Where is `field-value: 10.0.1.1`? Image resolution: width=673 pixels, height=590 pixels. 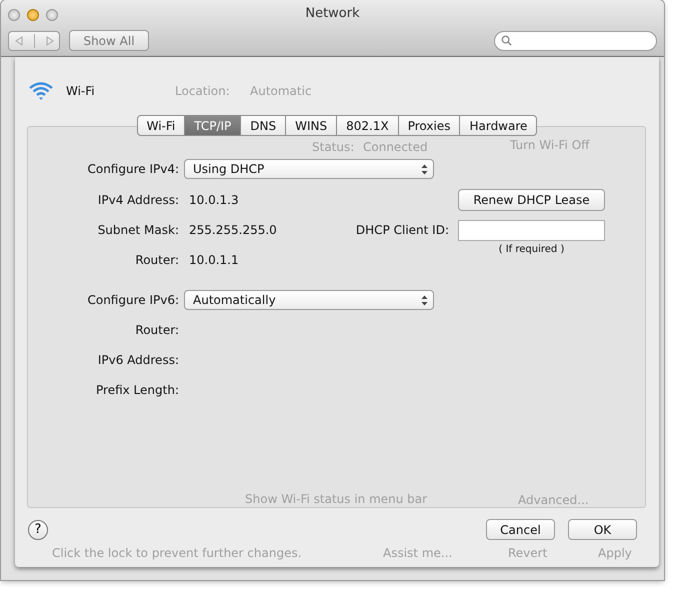 field-value: 10.0.1.1 is located at coordinates (214, 260).